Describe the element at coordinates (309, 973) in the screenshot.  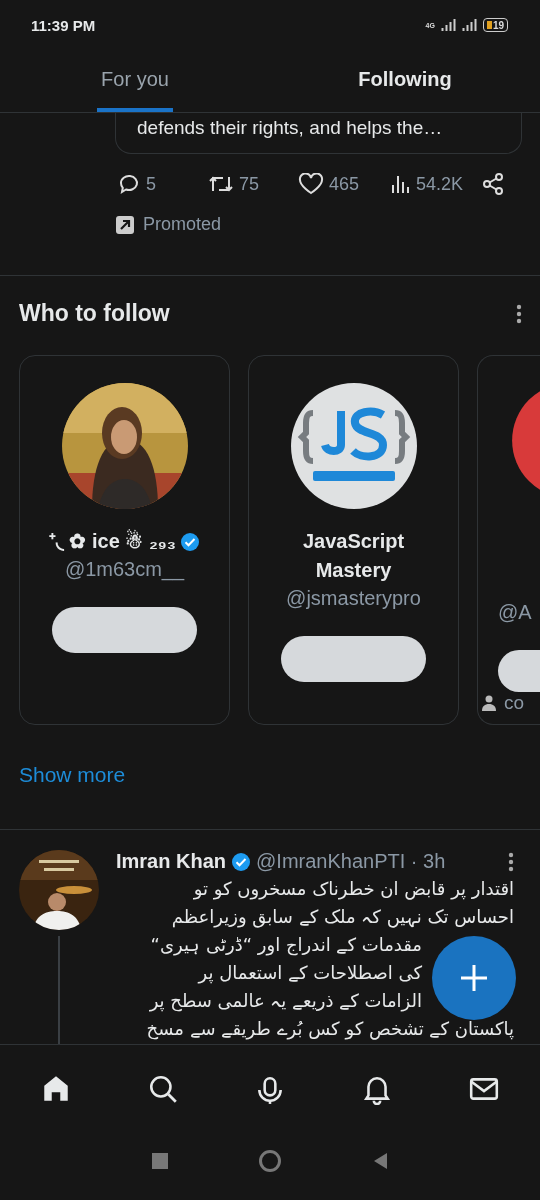
I see `tweet-text-line: کی اصطلاحات کے استعمال پر` at that location.